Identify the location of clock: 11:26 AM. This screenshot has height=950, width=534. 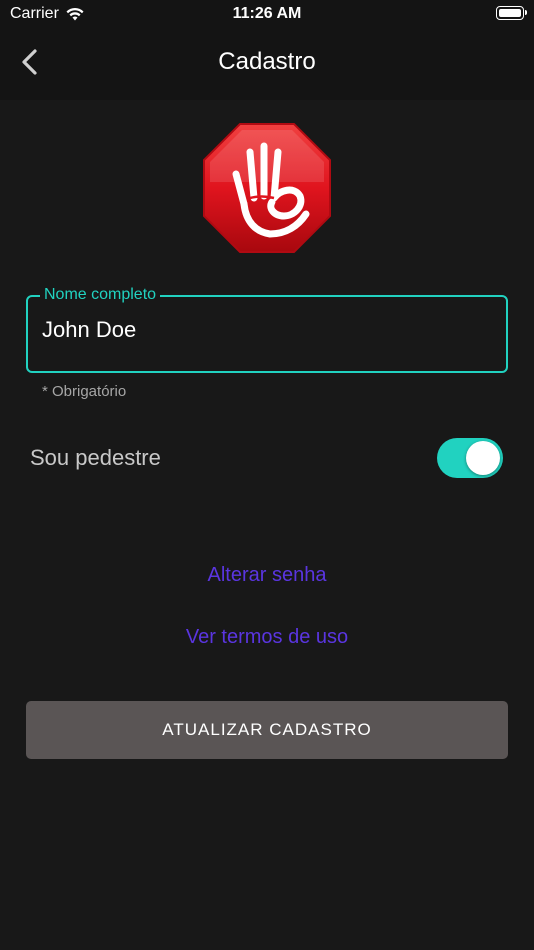
(267, 13).